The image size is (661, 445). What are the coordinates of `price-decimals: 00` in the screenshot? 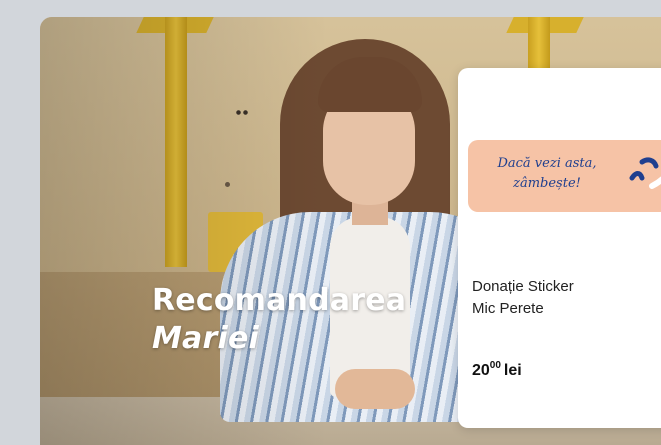 It's located at (495, 365).